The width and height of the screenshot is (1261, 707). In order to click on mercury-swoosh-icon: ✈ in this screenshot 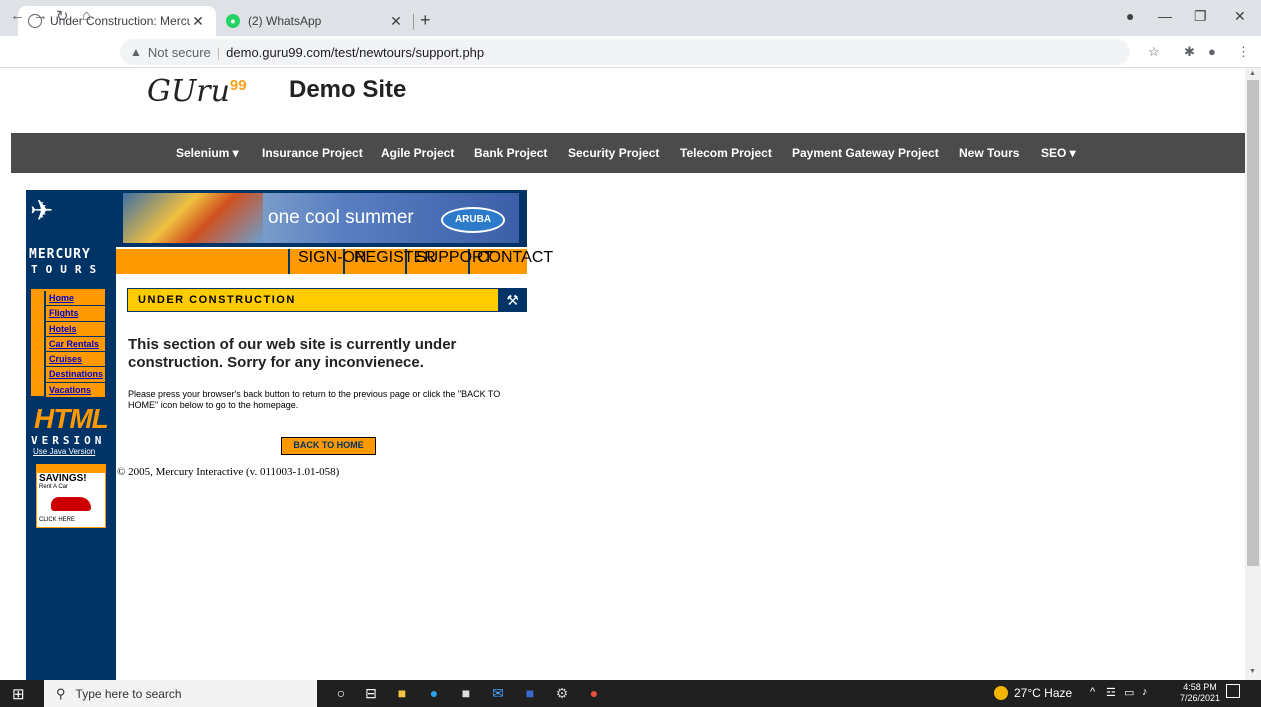, I will do `click(42, 210)`.